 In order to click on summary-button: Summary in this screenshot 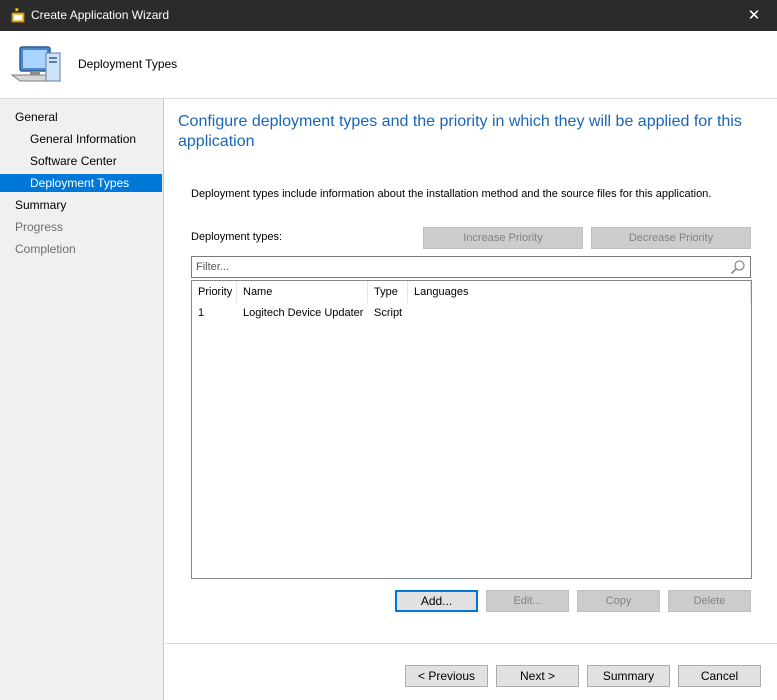, I will do `click(628, 676)`.